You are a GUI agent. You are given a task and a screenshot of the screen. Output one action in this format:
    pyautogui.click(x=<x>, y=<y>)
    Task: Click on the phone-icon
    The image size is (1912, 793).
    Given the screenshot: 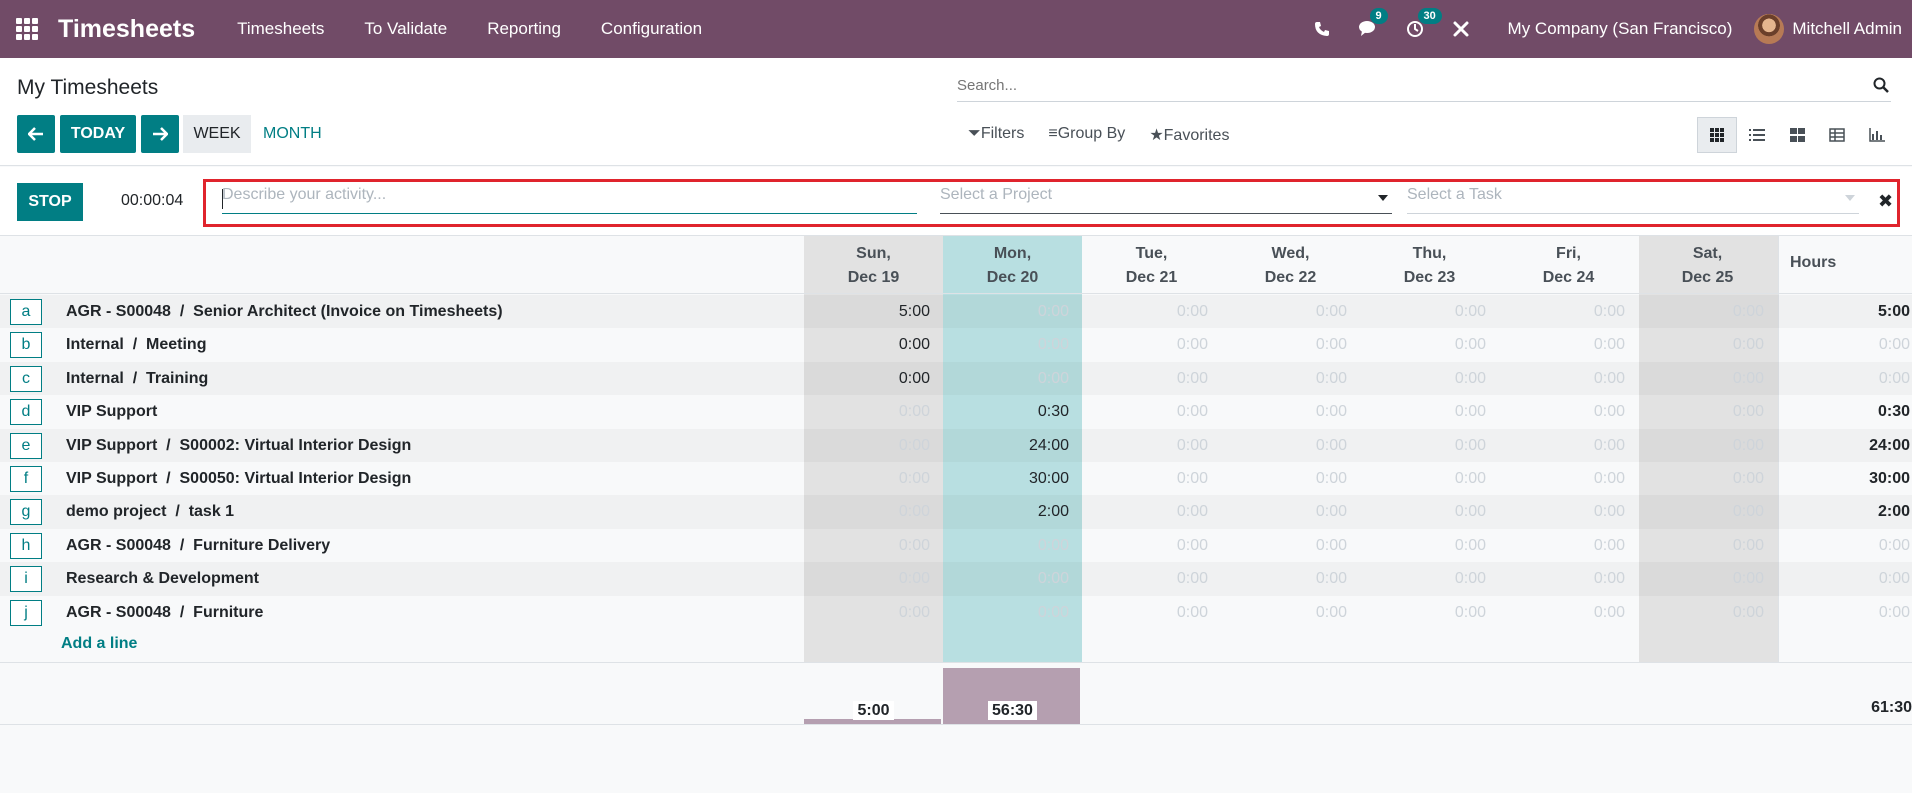 What is the action you would take?
    pyautogui.click(x=1322, y=29)
    